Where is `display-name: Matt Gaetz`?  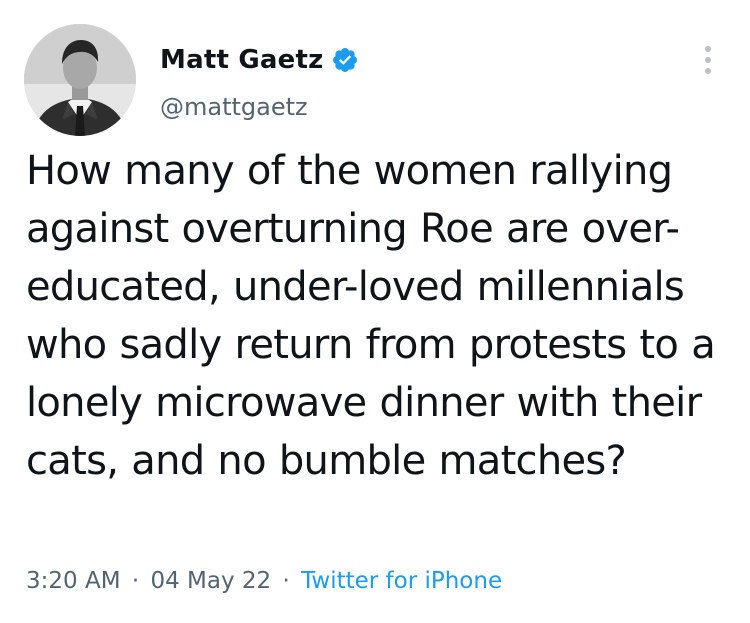 display-name: Matt Gaetz is located at coordinates (241, 60).